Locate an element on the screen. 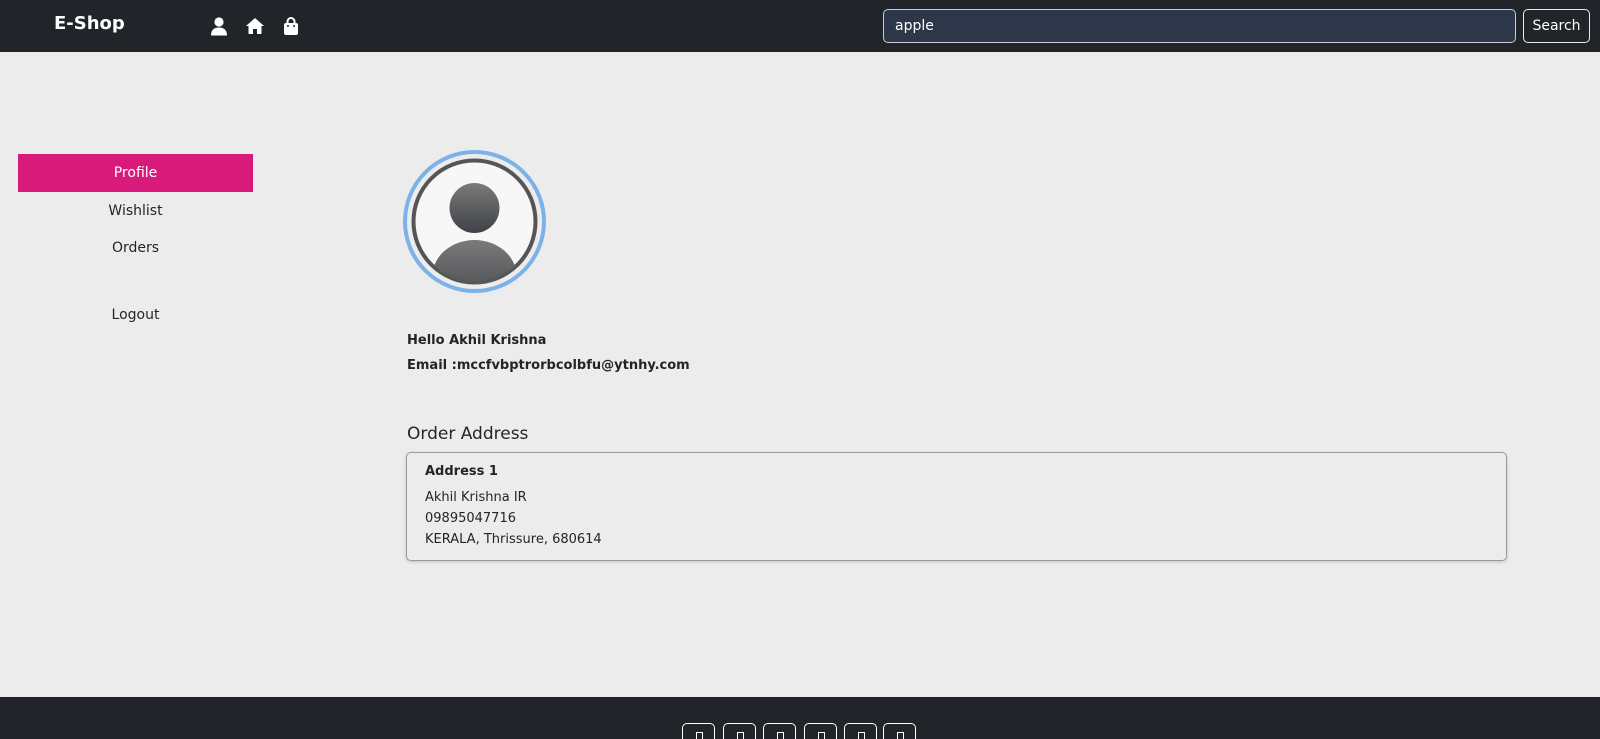 The height and width of the screenshot is (739, 1600). brand-logo: E-Shop is located at coordinates (89, 23).